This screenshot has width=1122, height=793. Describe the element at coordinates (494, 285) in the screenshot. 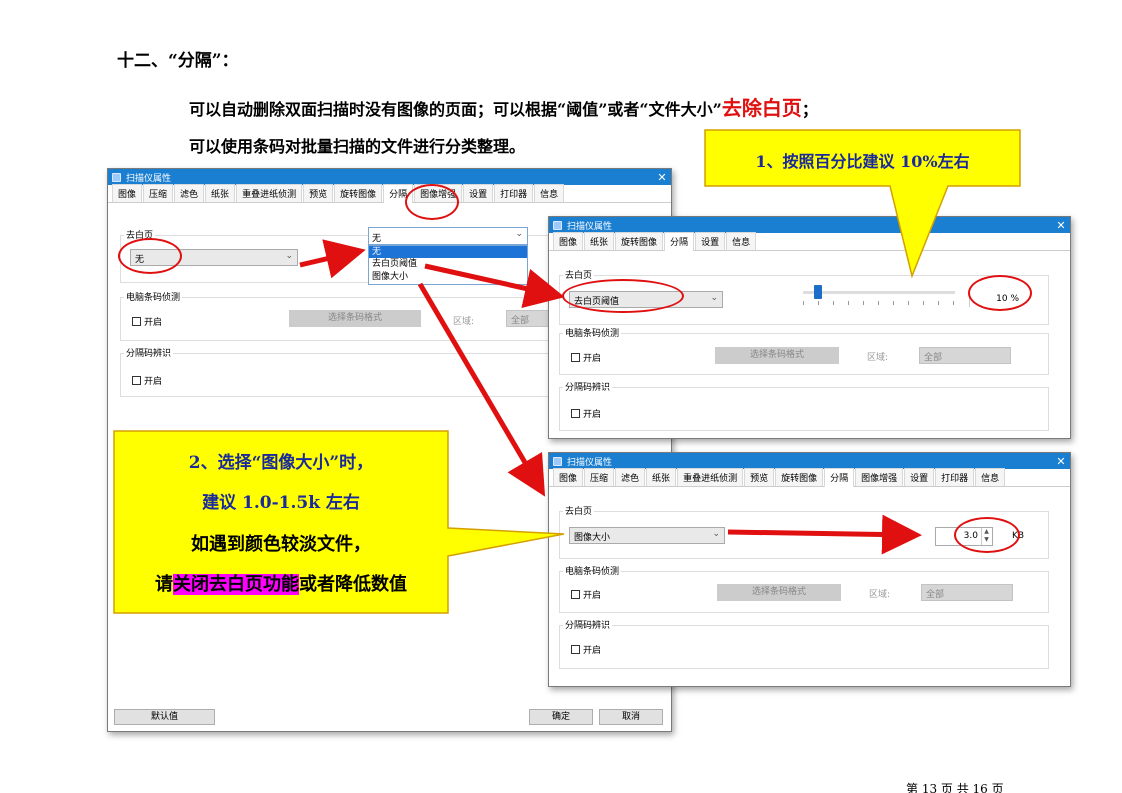

I see `arrow-to-threshold` at that location.